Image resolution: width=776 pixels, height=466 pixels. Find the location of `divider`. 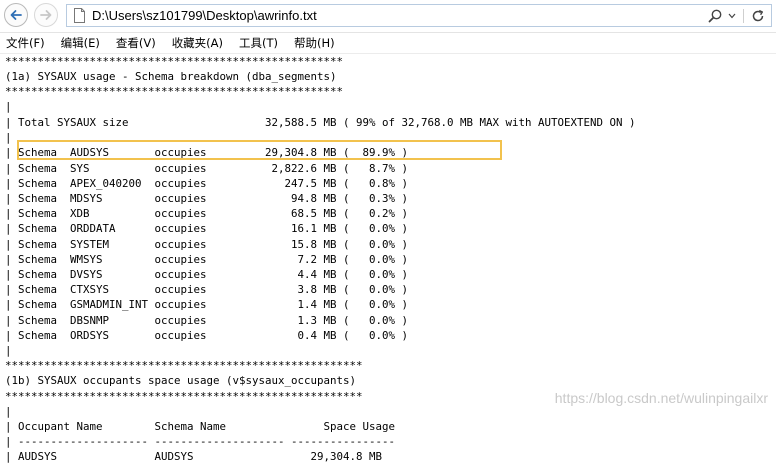

divider is located at coordinates (743, 16).